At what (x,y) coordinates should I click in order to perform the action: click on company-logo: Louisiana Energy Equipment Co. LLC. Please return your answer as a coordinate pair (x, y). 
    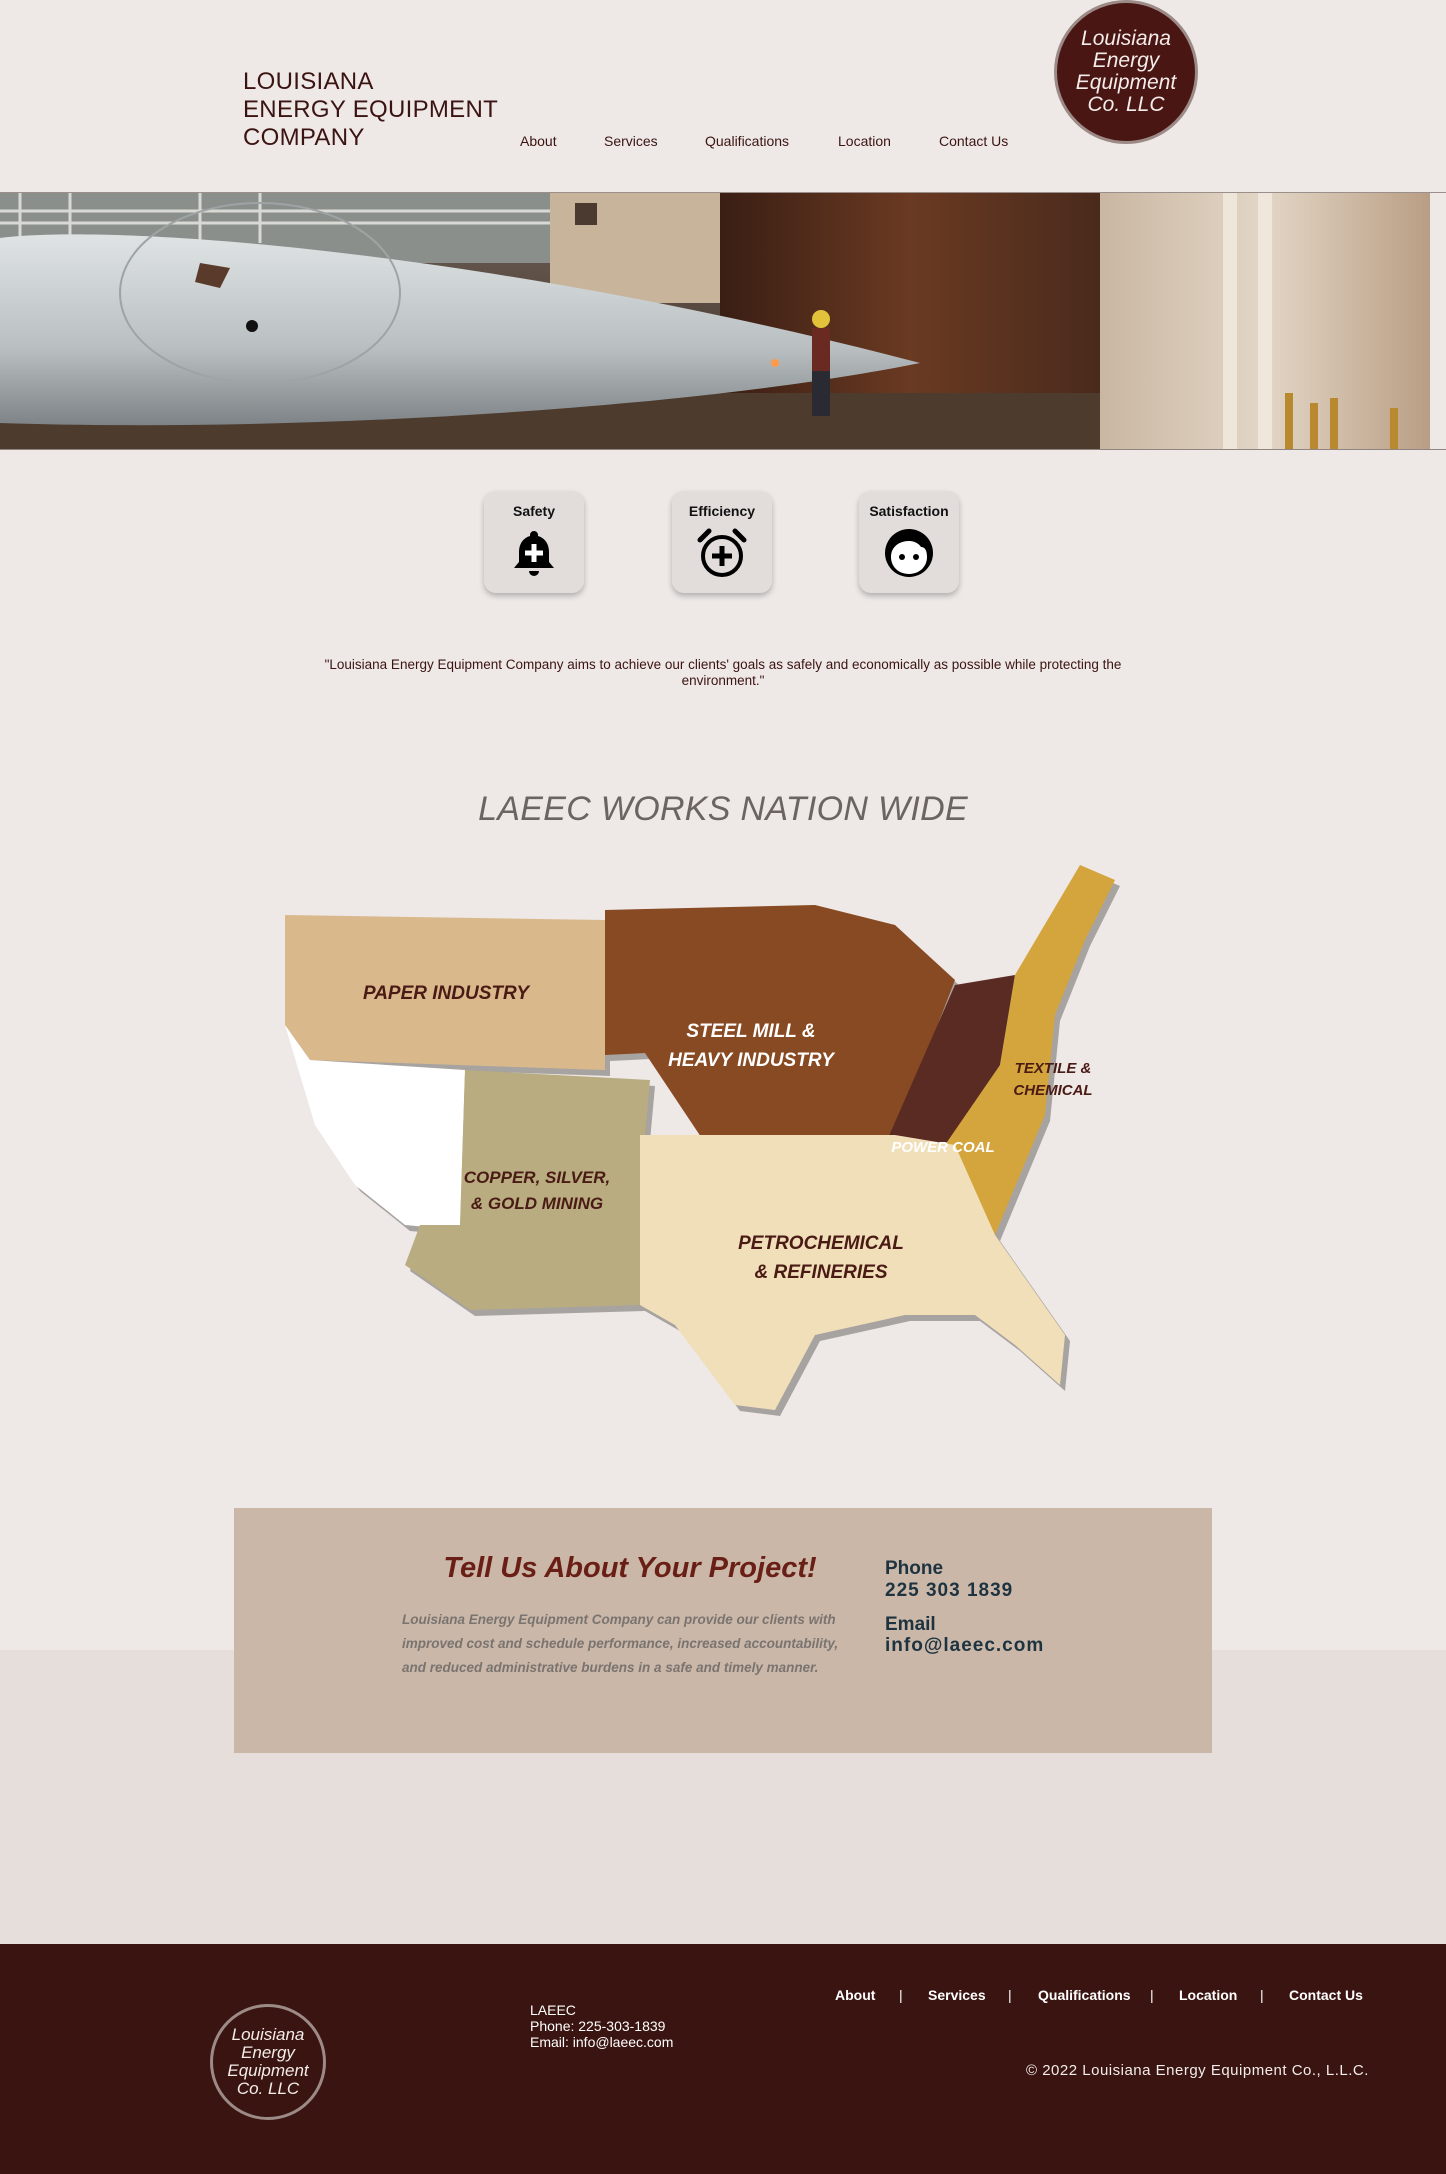
    Looking at the image, I should click on (1126, 72).